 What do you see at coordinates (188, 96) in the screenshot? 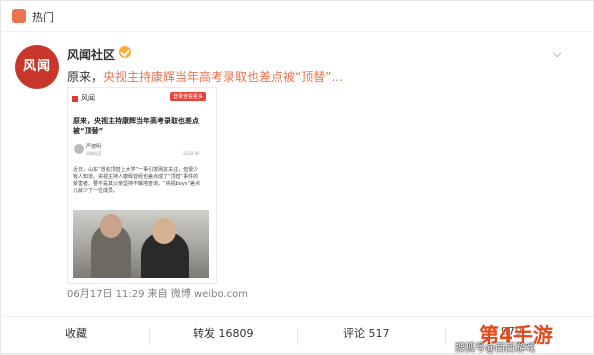
I see `article-login-button: 登录查看更多` at bounding box center [188, 96].